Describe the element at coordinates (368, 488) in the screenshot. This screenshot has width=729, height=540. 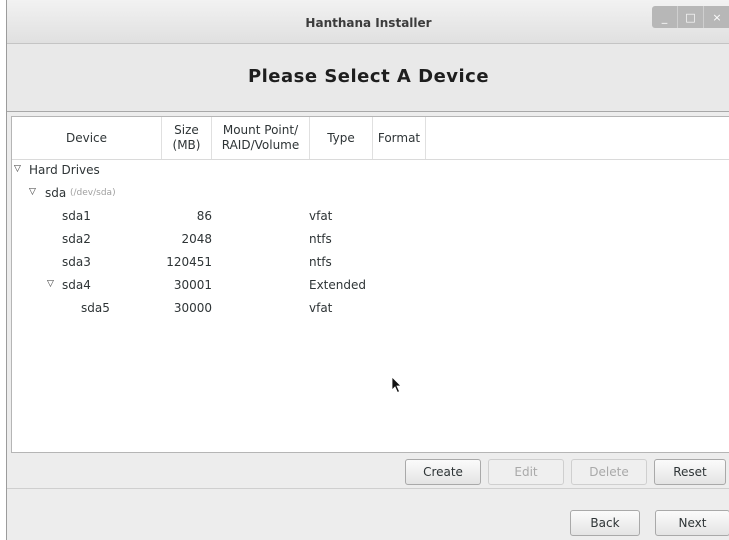
I see `footer-divider` at that location.